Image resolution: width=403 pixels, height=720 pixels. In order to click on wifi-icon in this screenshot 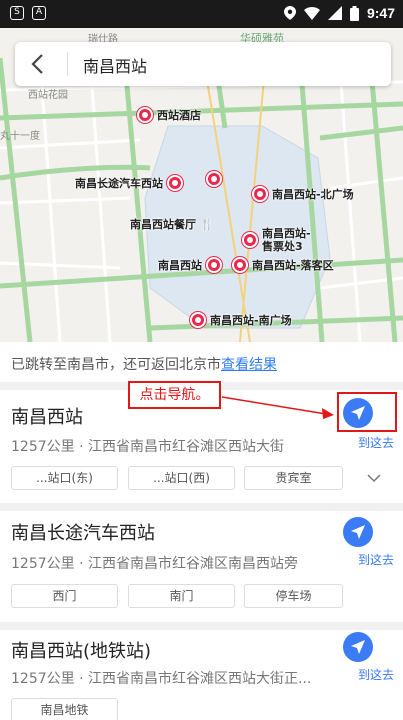, I will do `click(311, 13)`.